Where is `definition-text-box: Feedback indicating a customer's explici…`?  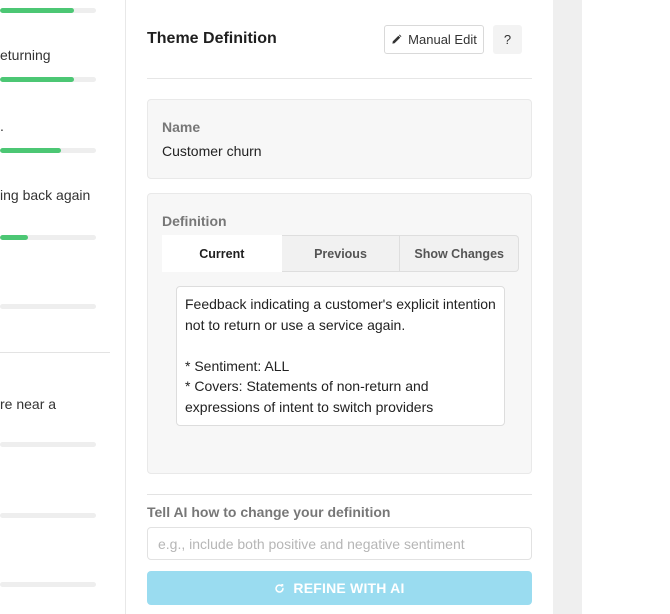
definition-text-box: Feedback indicating a customer's explici… is located at coordinates (340, 356).